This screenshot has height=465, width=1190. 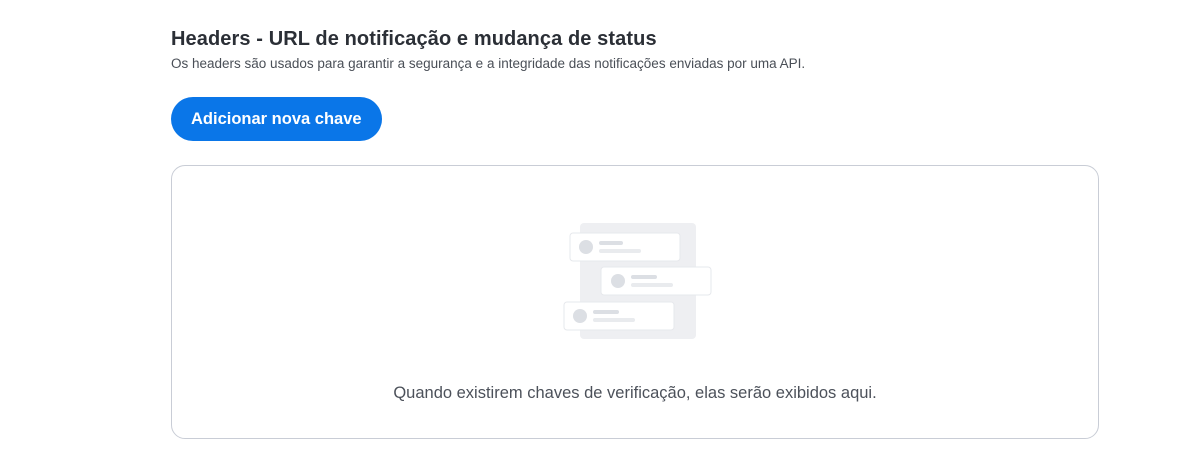 What do you see at coordinates (644, 277) in the screenshot?
I see `illustration-line-2a` at bounding box center [644, 277].